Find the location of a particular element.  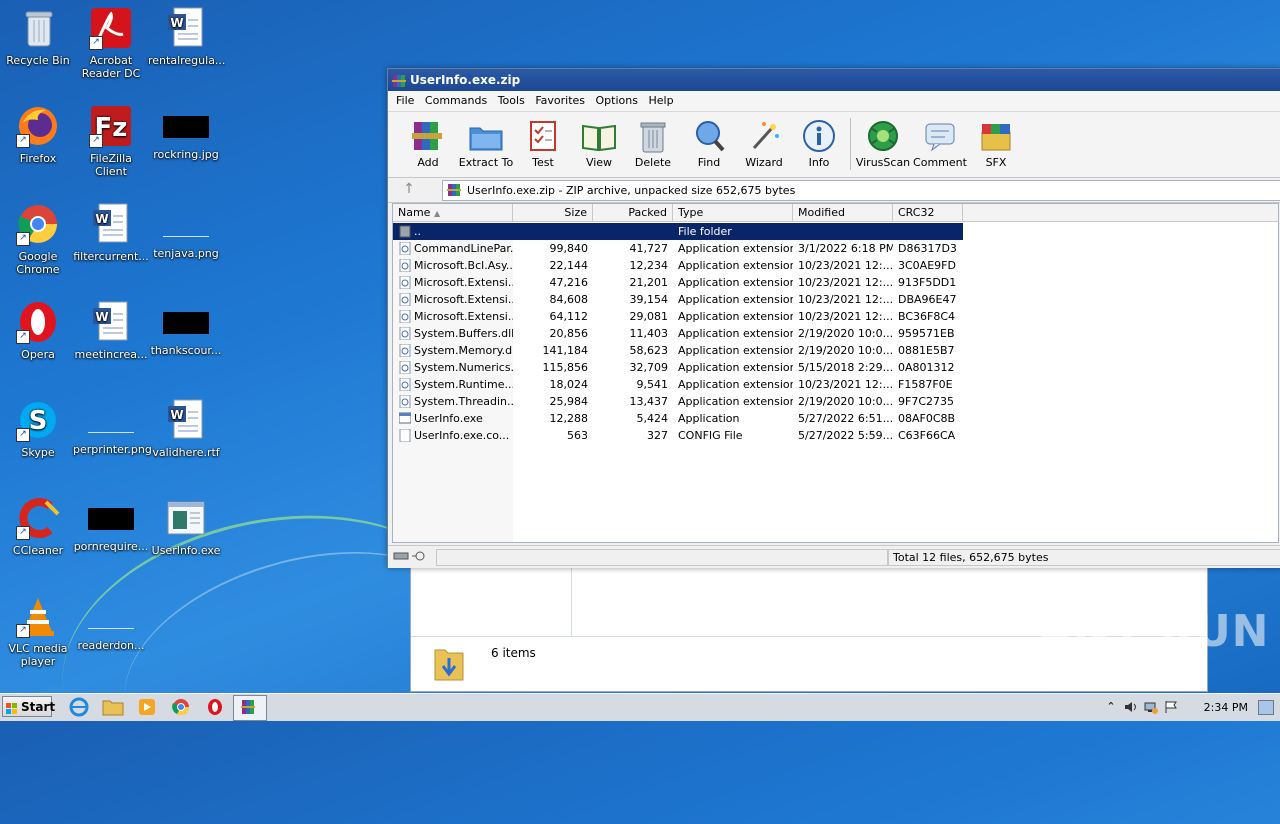

column-header-modified: Modified is located at coordinates (843, 212).